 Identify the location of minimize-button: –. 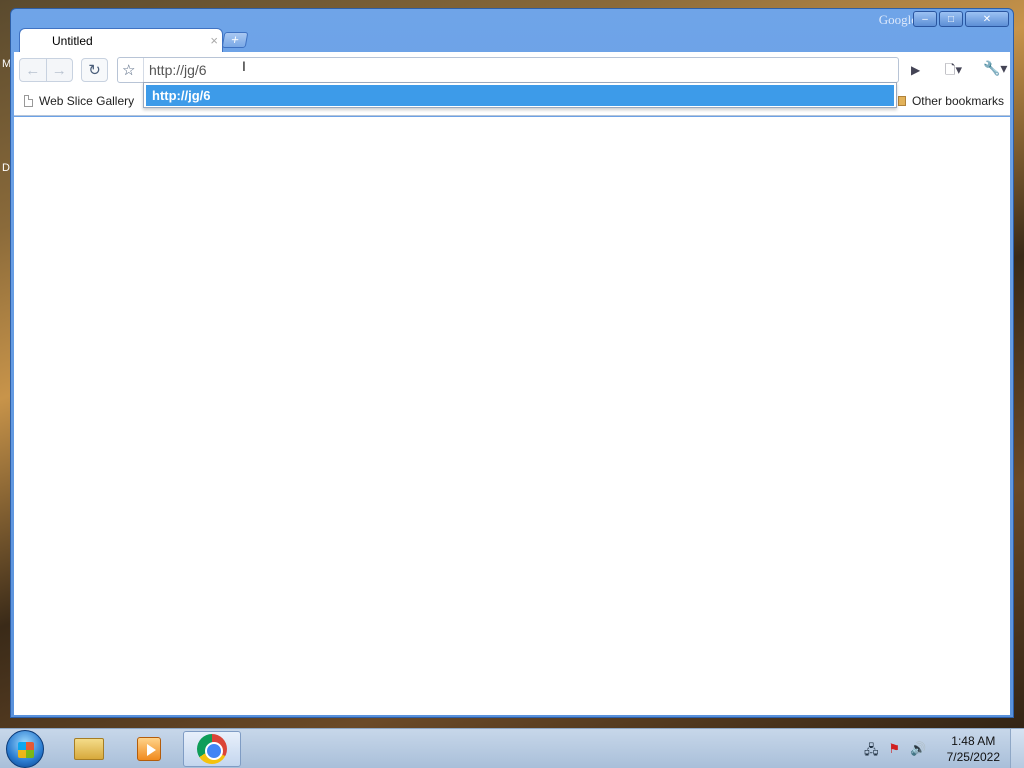
(925, 19).